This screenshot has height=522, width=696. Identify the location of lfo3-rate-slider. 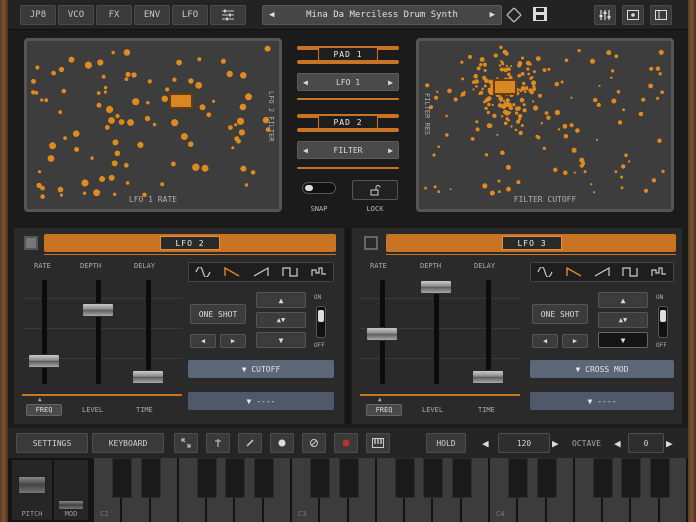
(382, 333).